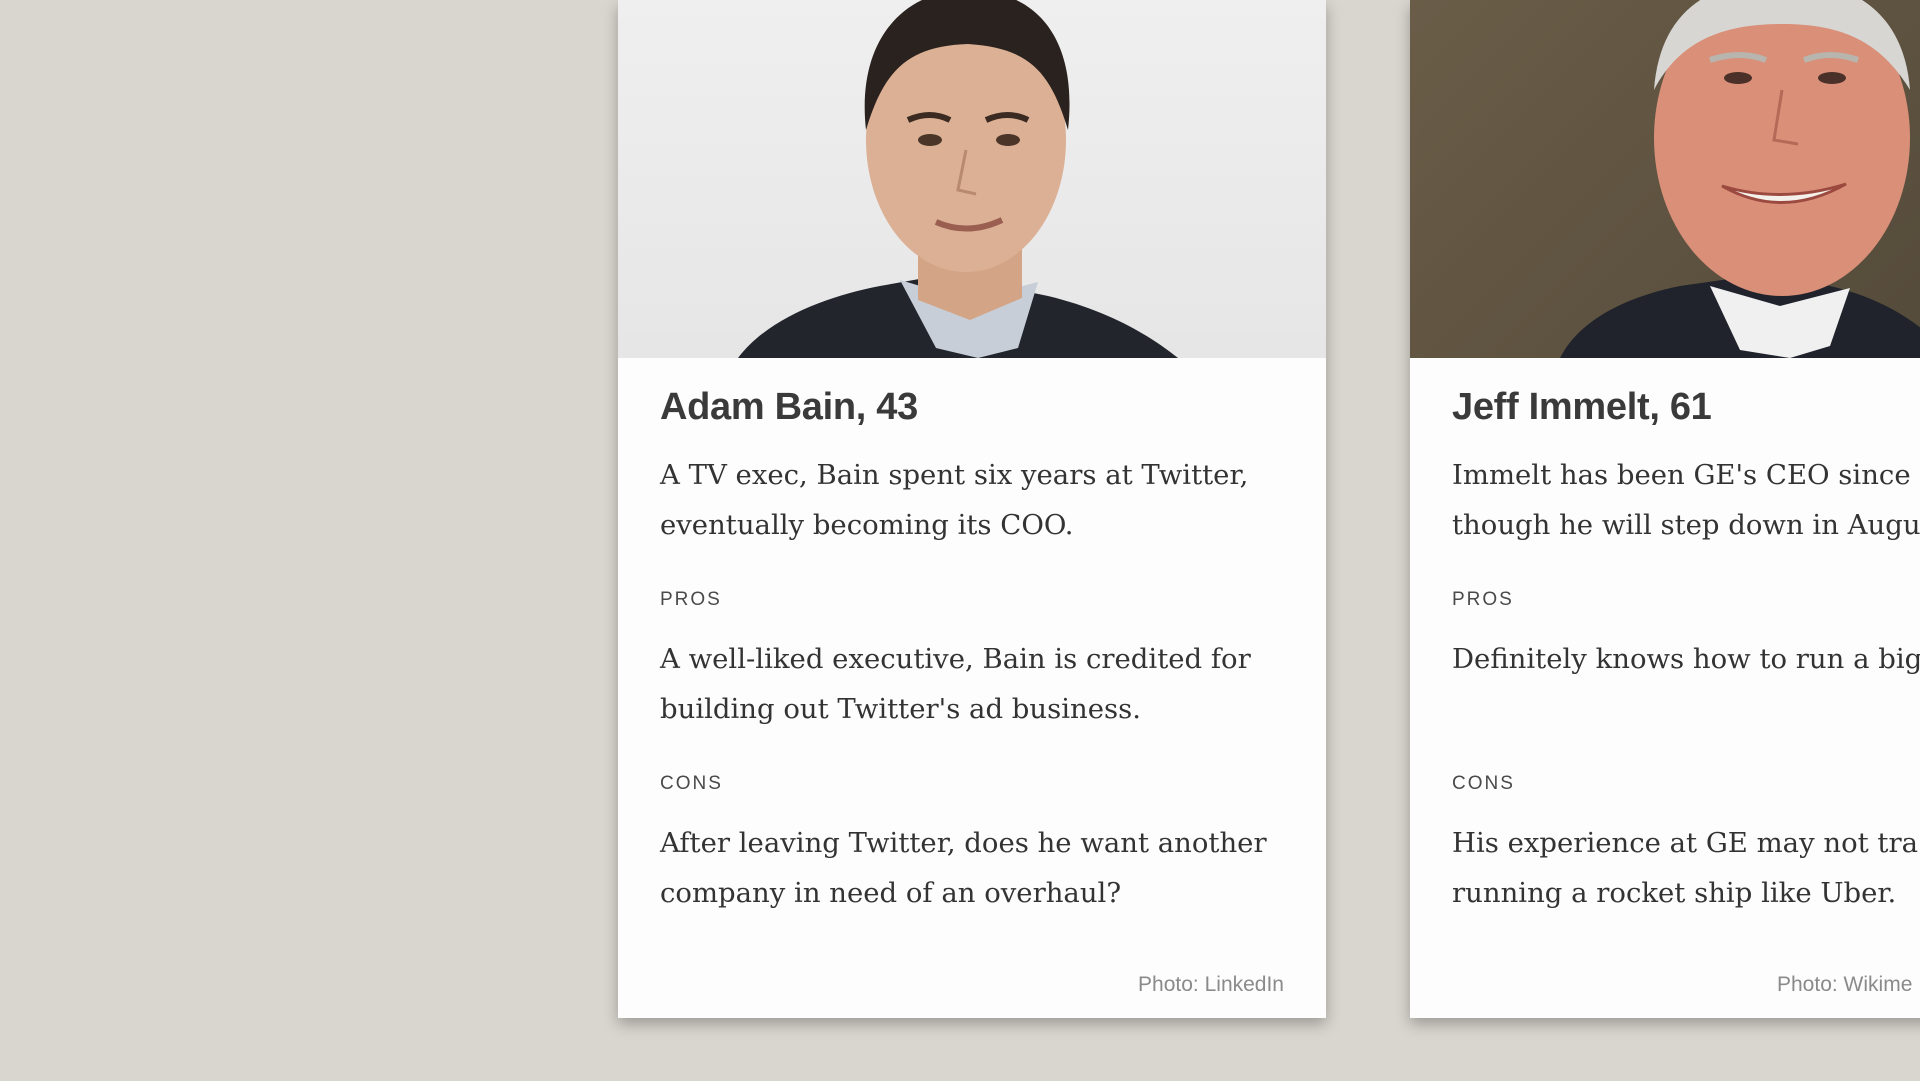 The height and width of the screenshot is (1081, 1920). What do you see at coordinates (1686, 659) in the screenshot?
I see `pros-line: Definitely knows how to run a big` at bounding box center [1686, 659].